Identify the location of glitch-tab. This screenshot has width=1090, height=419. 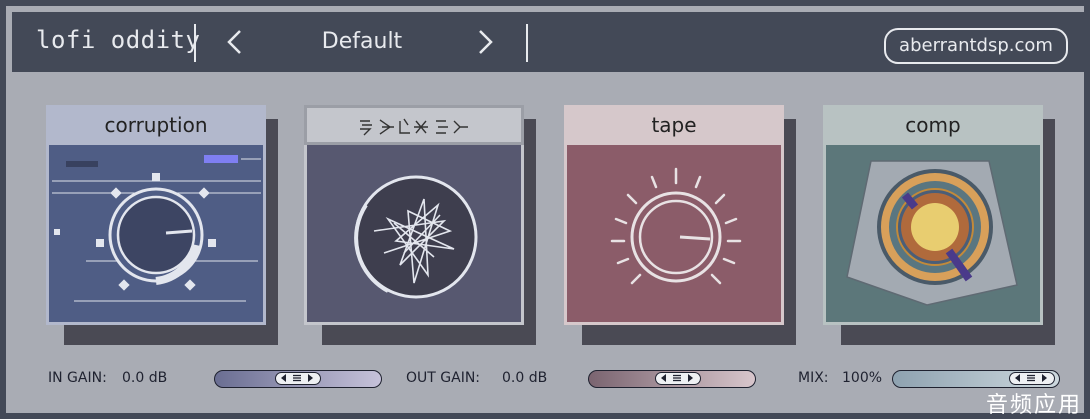
(414, 125).